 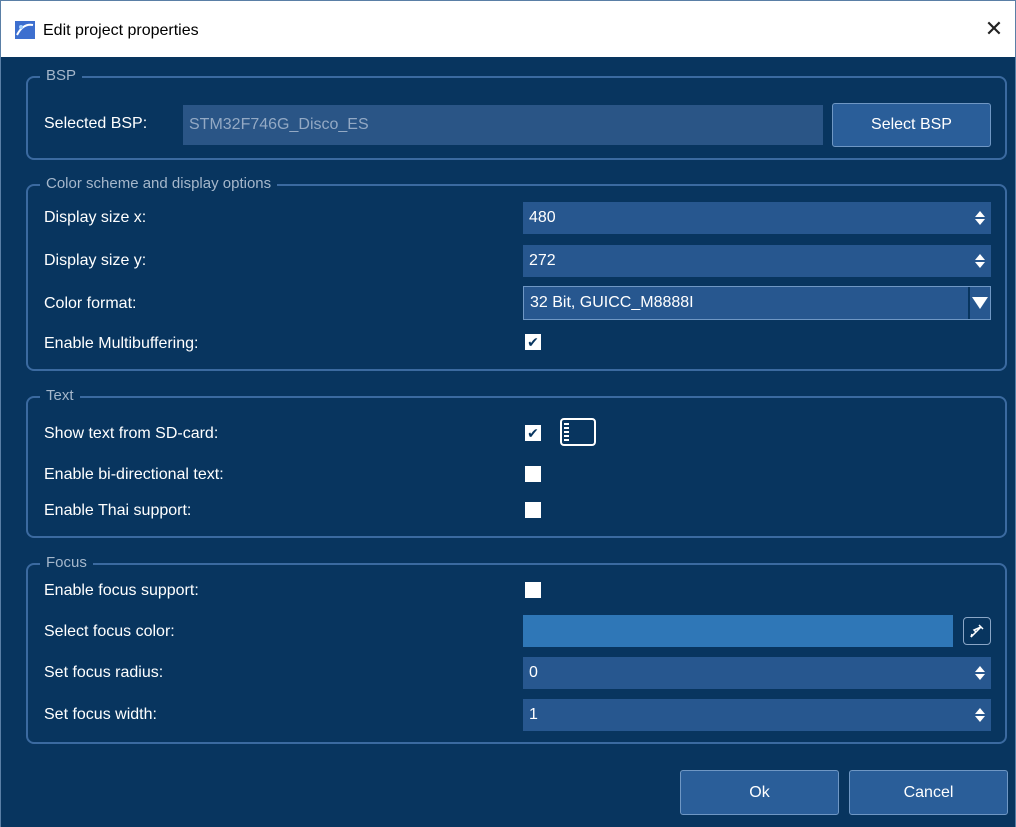 I want to click on combo-dropdown-button, so click(x=979, y=303).